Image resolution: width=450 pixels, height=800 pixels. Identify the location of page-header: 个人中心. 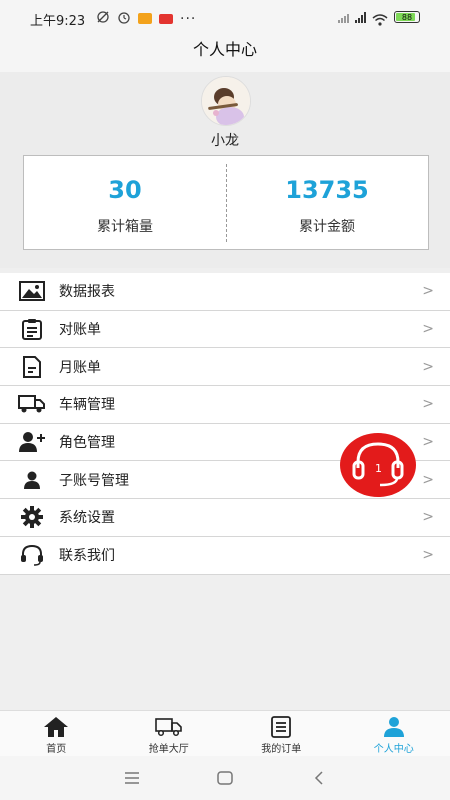
(225, 54).